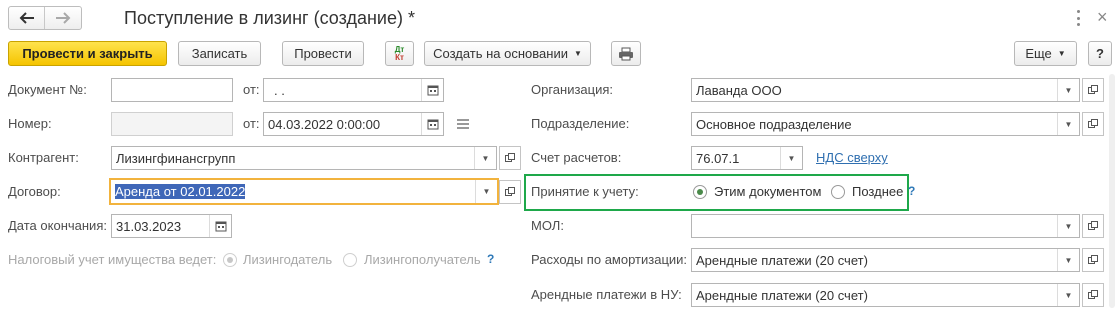  I want to click on tax-label: Налоговый учет имущества ведет:, so click(112, 259).